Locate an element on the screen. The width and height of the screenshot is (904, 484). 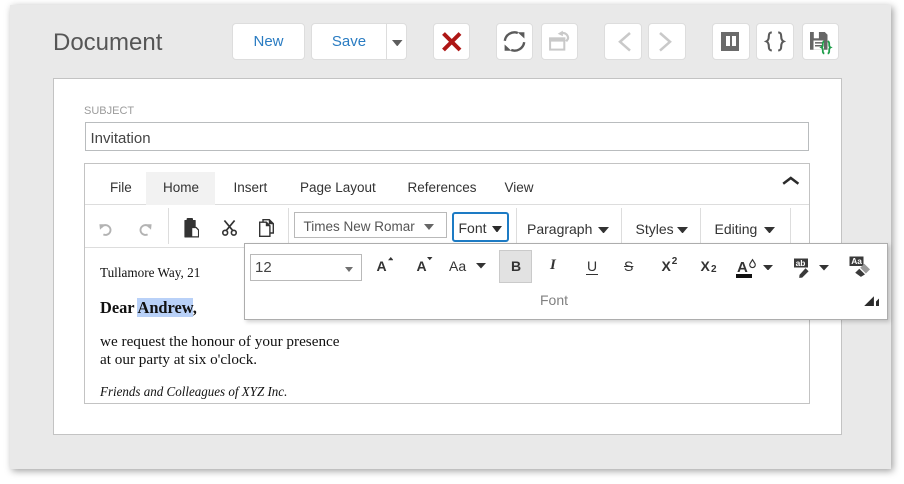
svg-text: ab is located at coordinates (801, 263).